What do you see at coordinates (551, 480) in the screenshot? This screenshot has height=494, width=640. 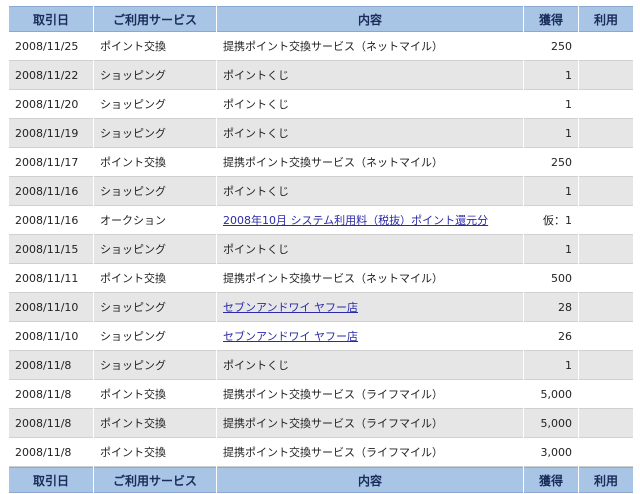 I see `footer-header-earned: 獲得` at bounding box center [551, 480].